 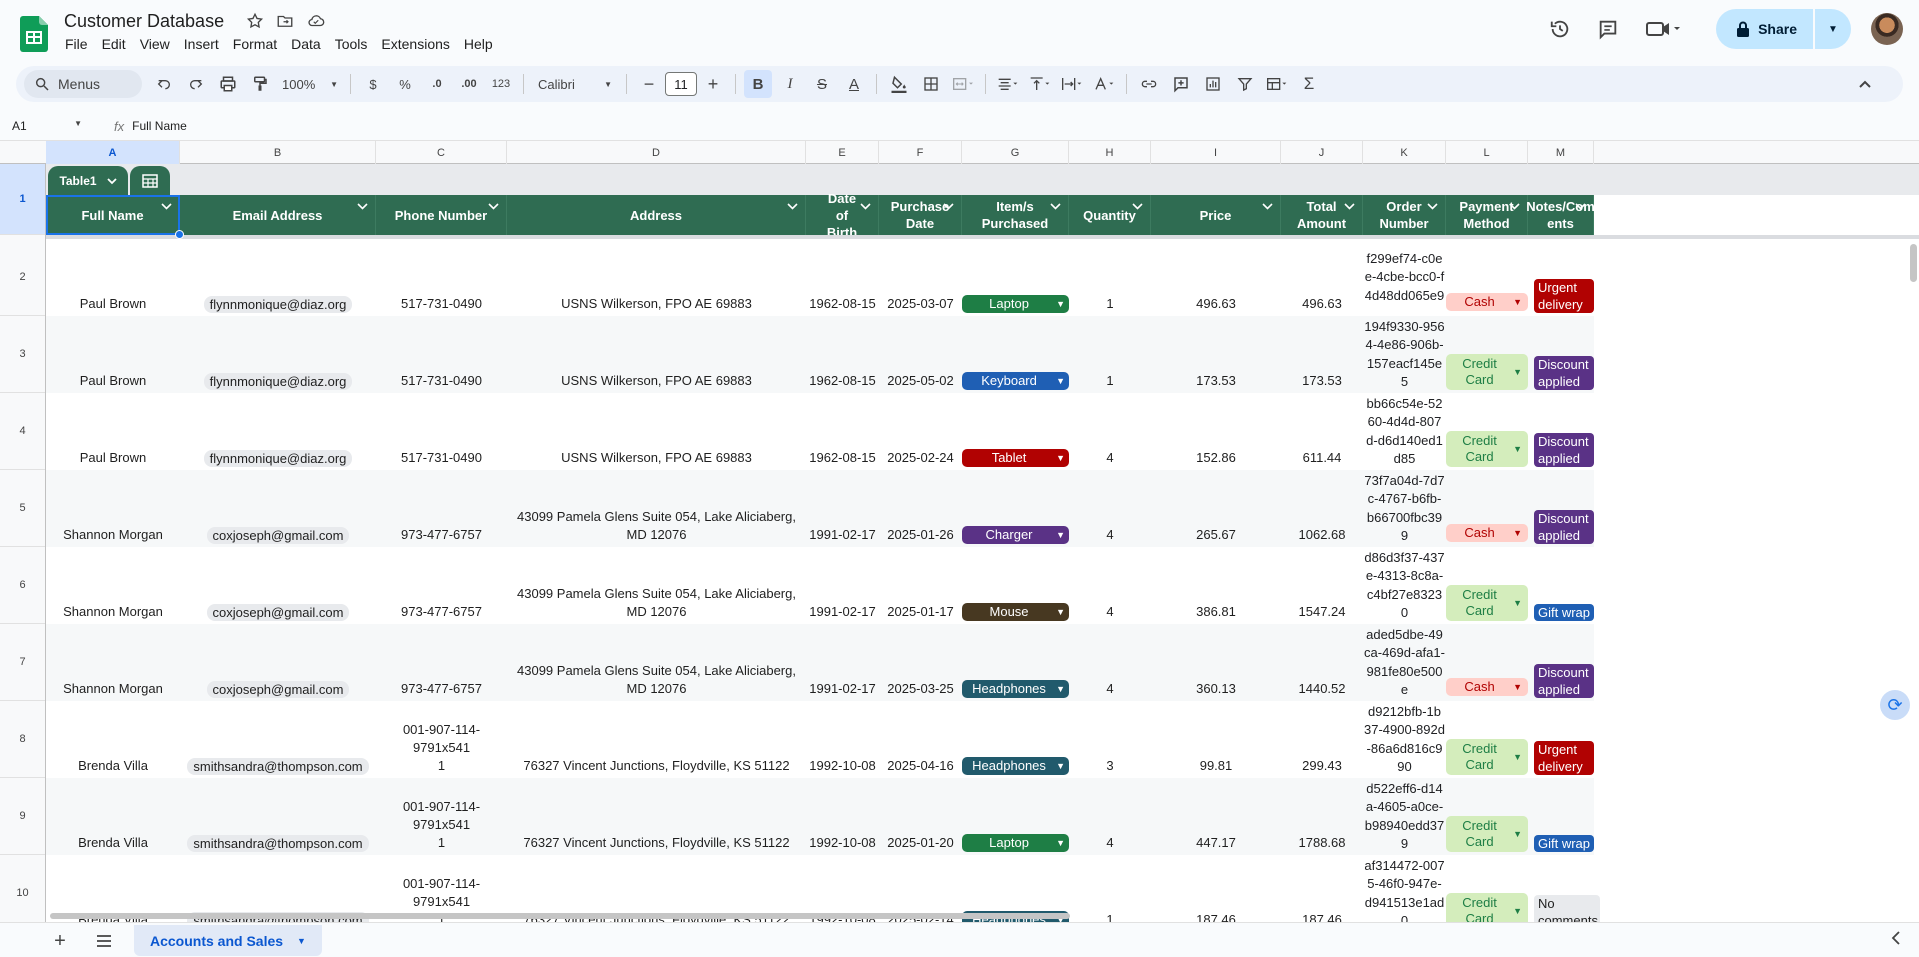 What do you see at coordinates (1487, 816) in the screenshot?
I see `payment-cell: Credit Card ▼` at bounding box center [1487, 816].